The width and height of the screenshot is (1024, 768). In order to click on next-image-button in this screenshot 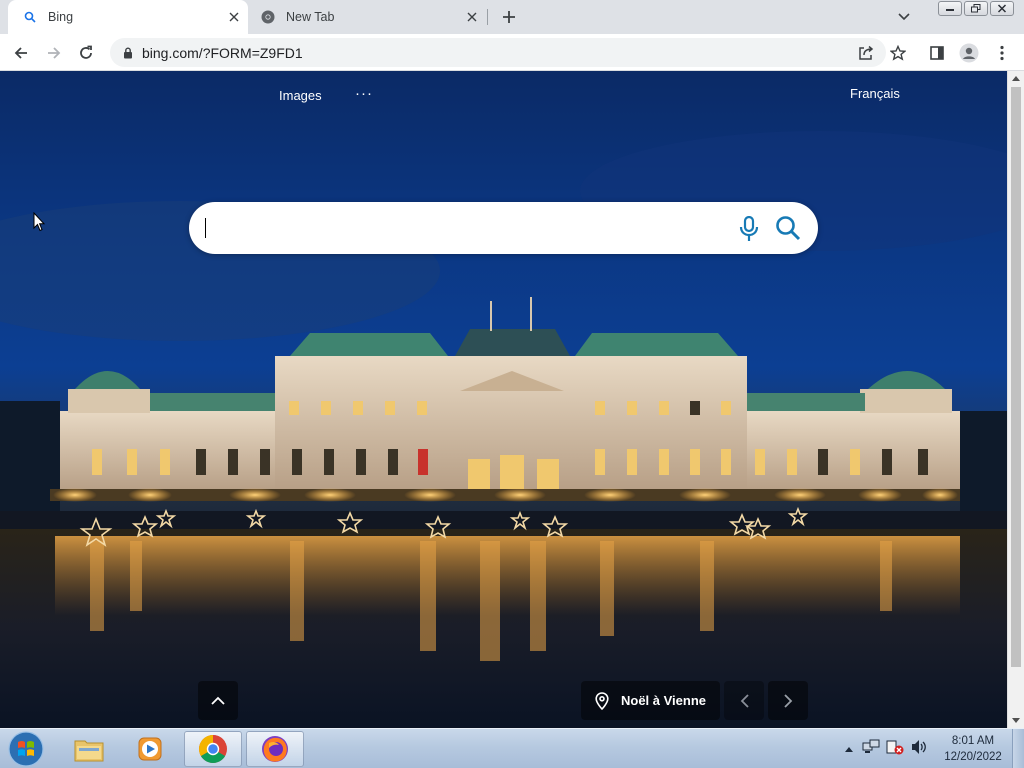, I will do `click(788, 700)`.